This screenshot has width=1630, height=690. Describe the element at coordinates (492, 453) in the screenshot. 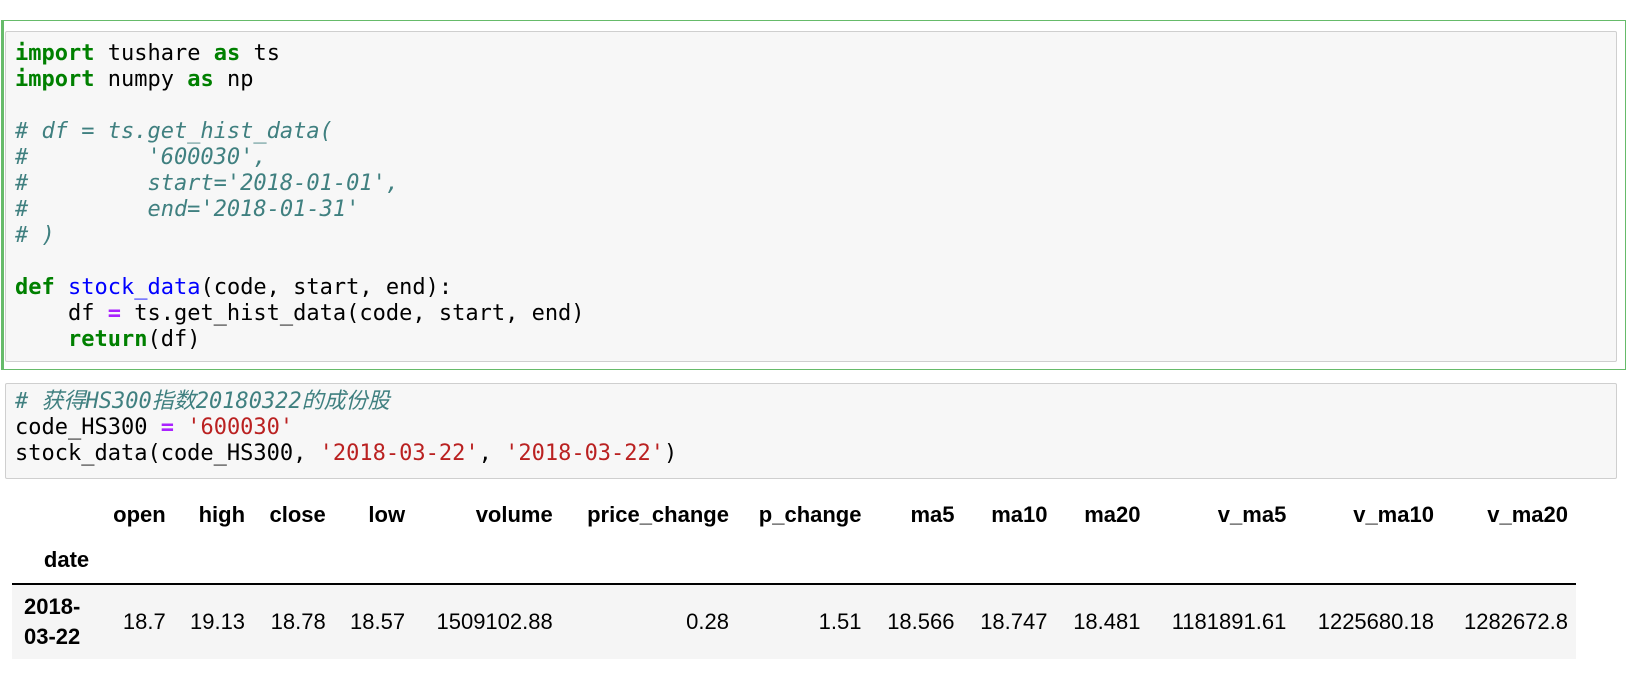

I see `code-token: ,` at that location.